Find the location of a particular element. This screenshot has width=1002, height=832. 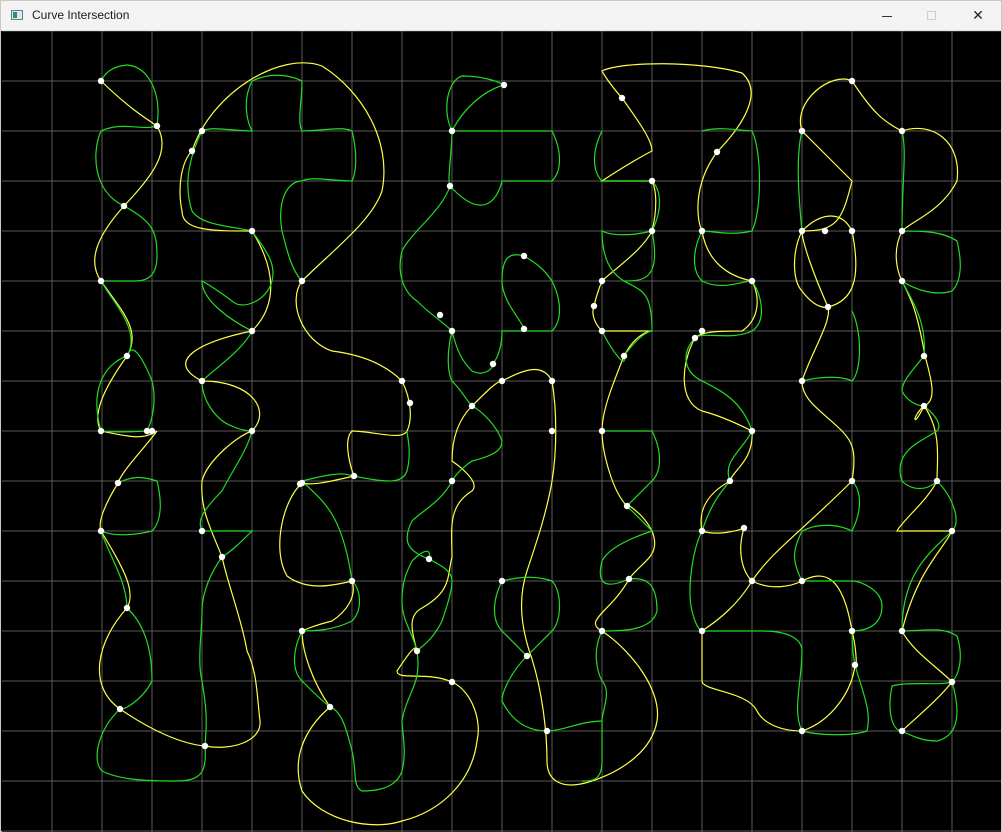

close-icon: ✕ is located at coordinates (978, 16).